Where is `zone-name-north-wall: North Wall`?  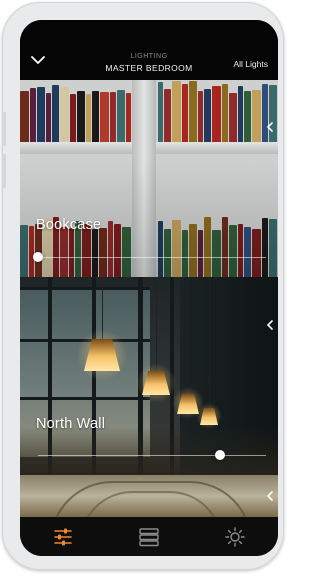
zone-name-north-wall: North Wall is located at coordinates (71, 424).